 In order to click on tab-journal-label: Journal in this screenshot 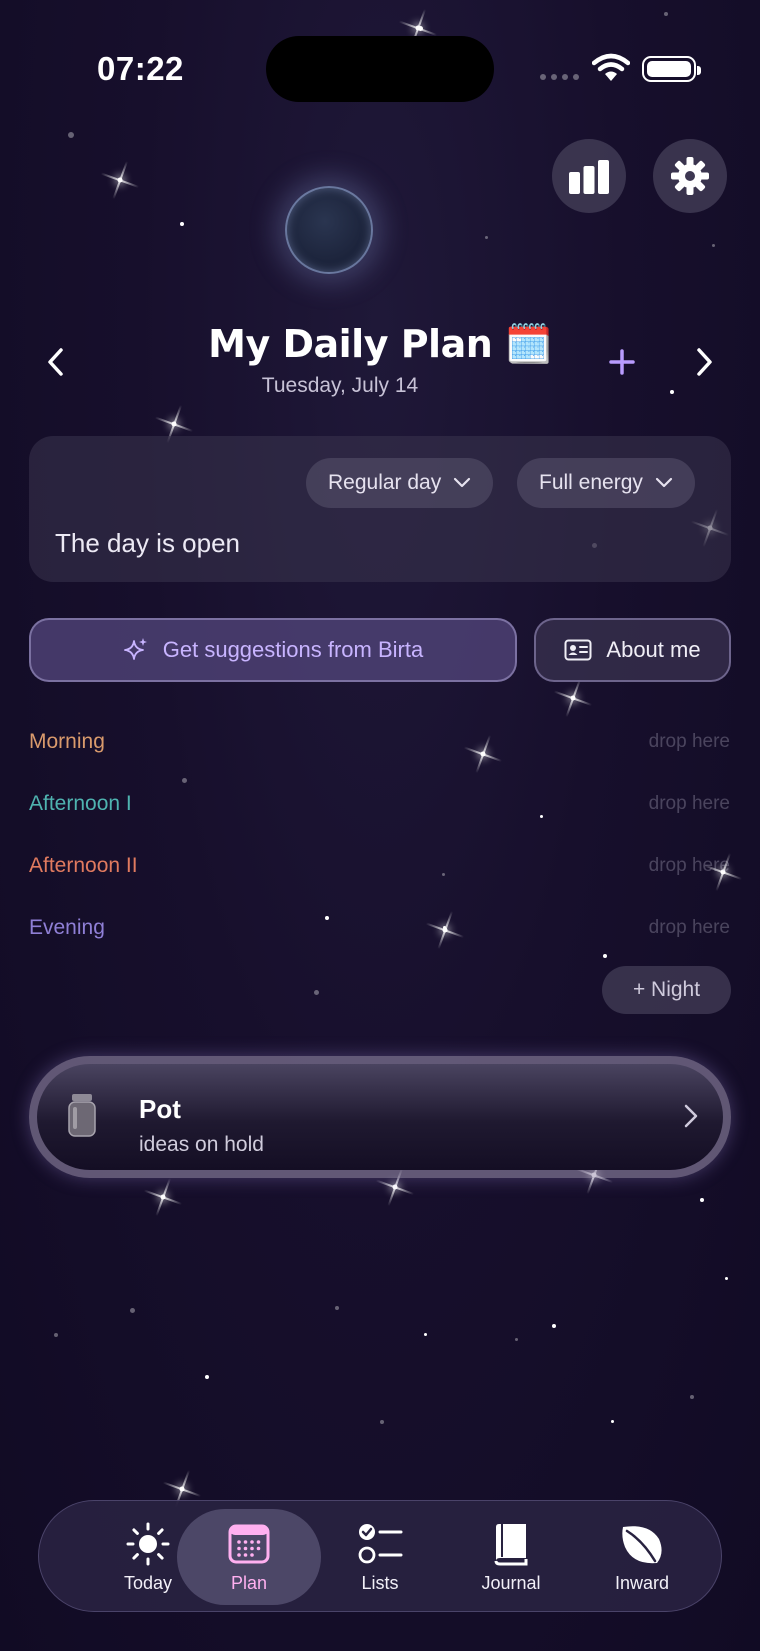, I will do `click(511, 1582)`.